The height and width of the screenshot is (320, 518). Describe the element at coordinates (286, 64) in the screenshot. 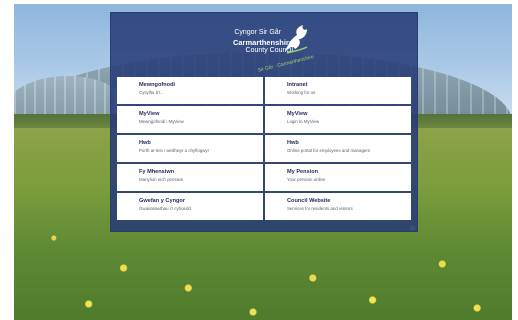

I see `logo-tagline: Sir Gâr · Carmarthenshire` at that location.